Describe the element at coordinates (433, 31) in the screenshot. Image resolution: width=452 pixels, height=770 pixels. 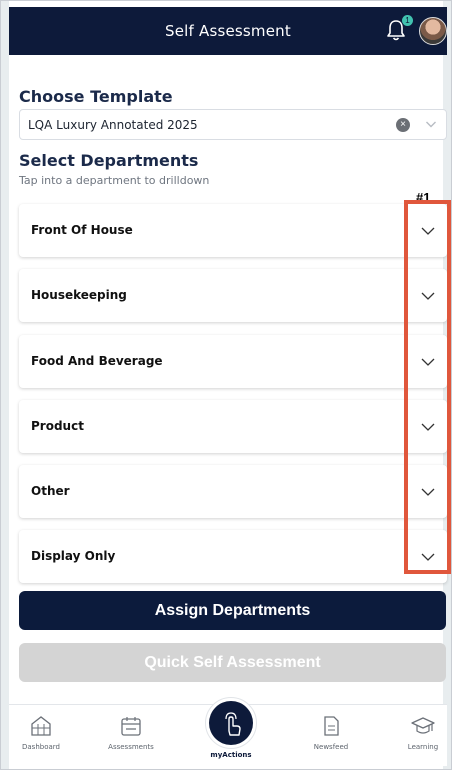
I see `avatar` at that location.